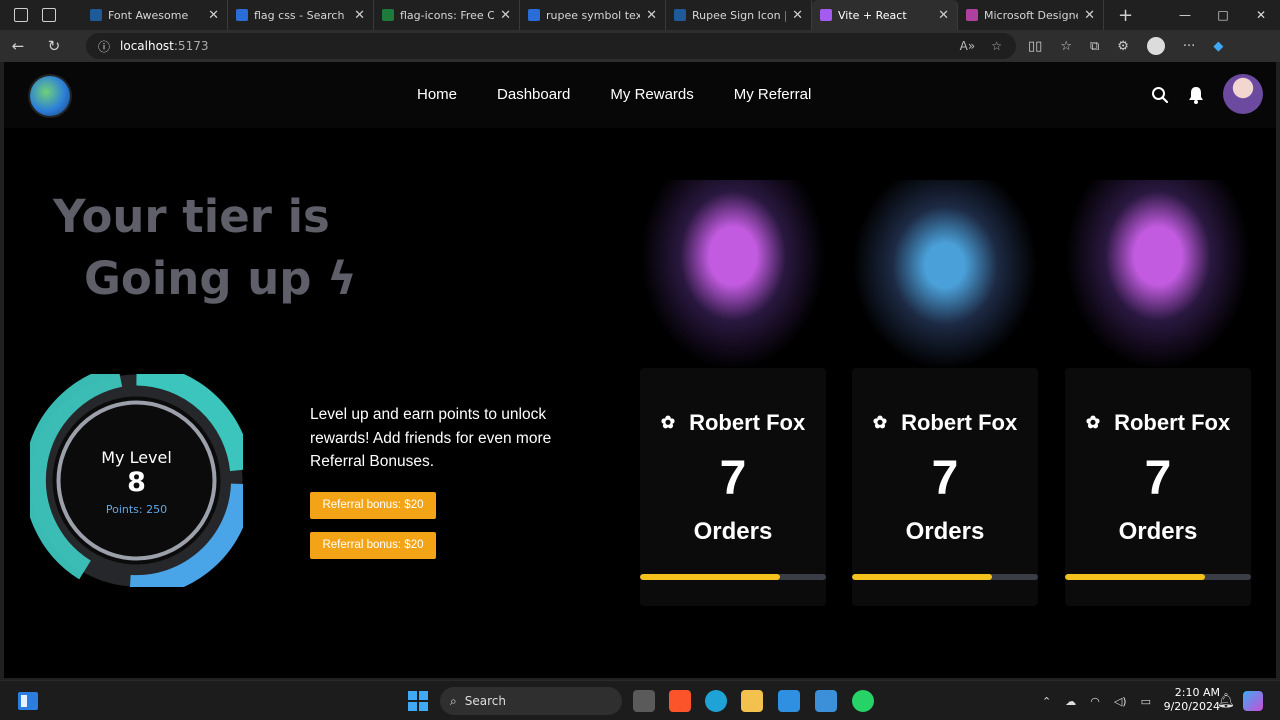 The width and height of the screenshot is (1280, 720). Describe the element at coordinates (1120, 701) in the screenshot. I see `volume-icon: ◁)` at that location.